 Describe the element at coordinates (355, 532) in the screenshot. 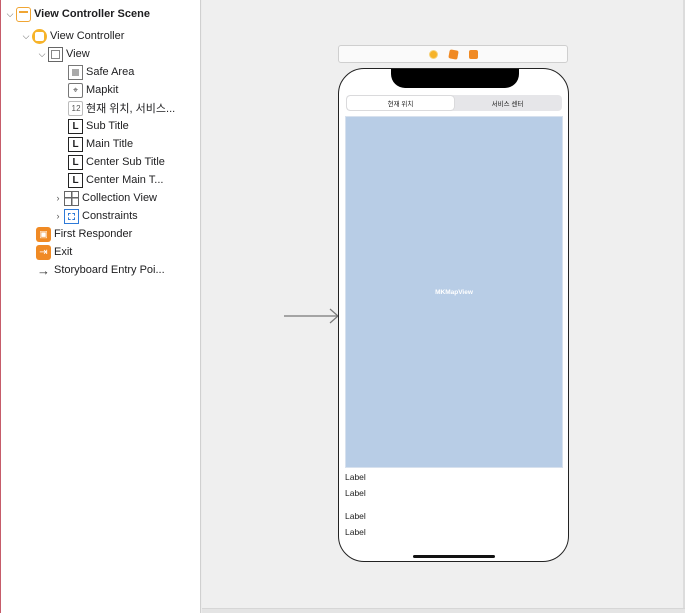

I see `center-main-title-label: Label` at that location.